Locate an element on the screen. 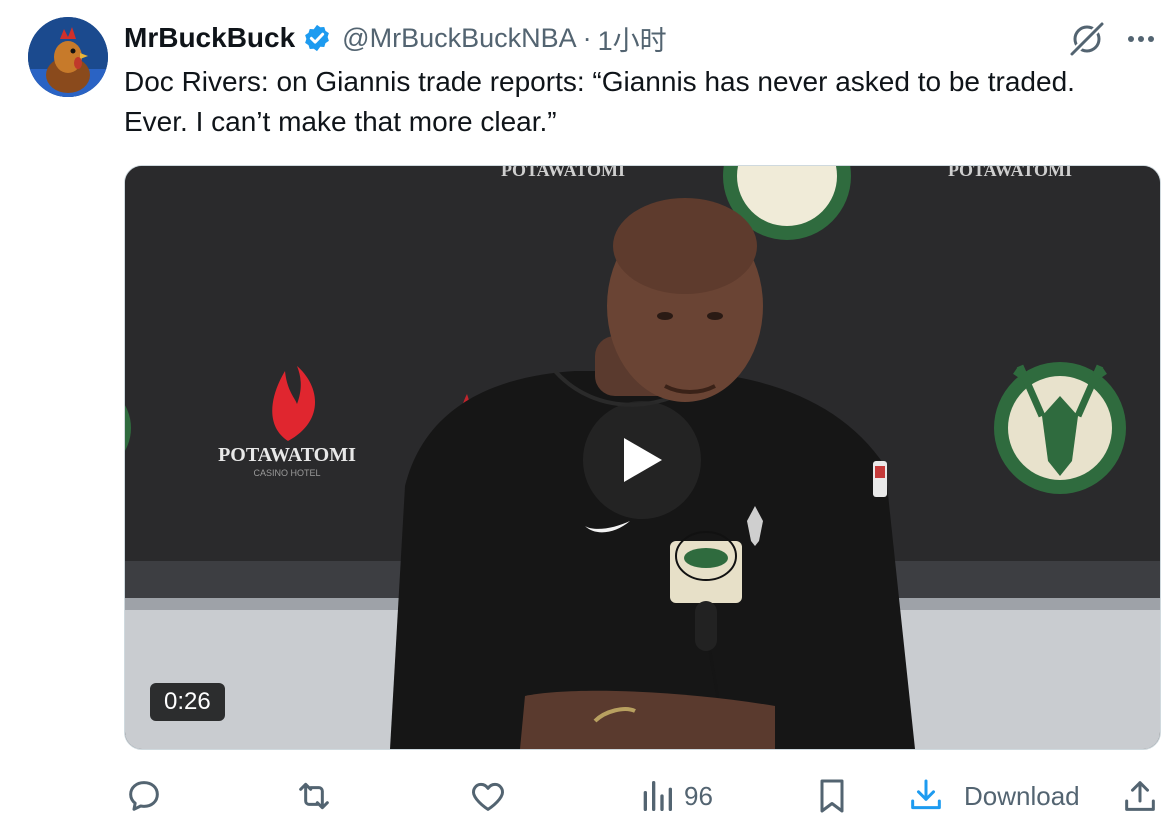 This screenshot has width=1172, height=824. views-count: 96 is located at coordinates (698, 795).